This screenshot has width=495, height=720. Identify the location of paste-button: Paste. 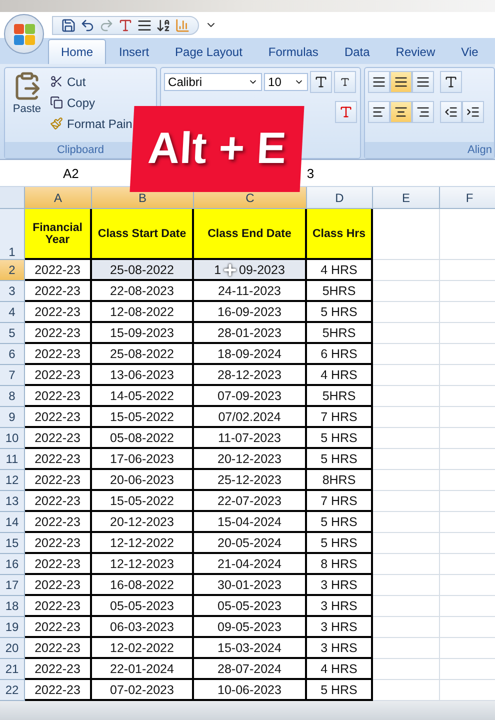
(27, 105).